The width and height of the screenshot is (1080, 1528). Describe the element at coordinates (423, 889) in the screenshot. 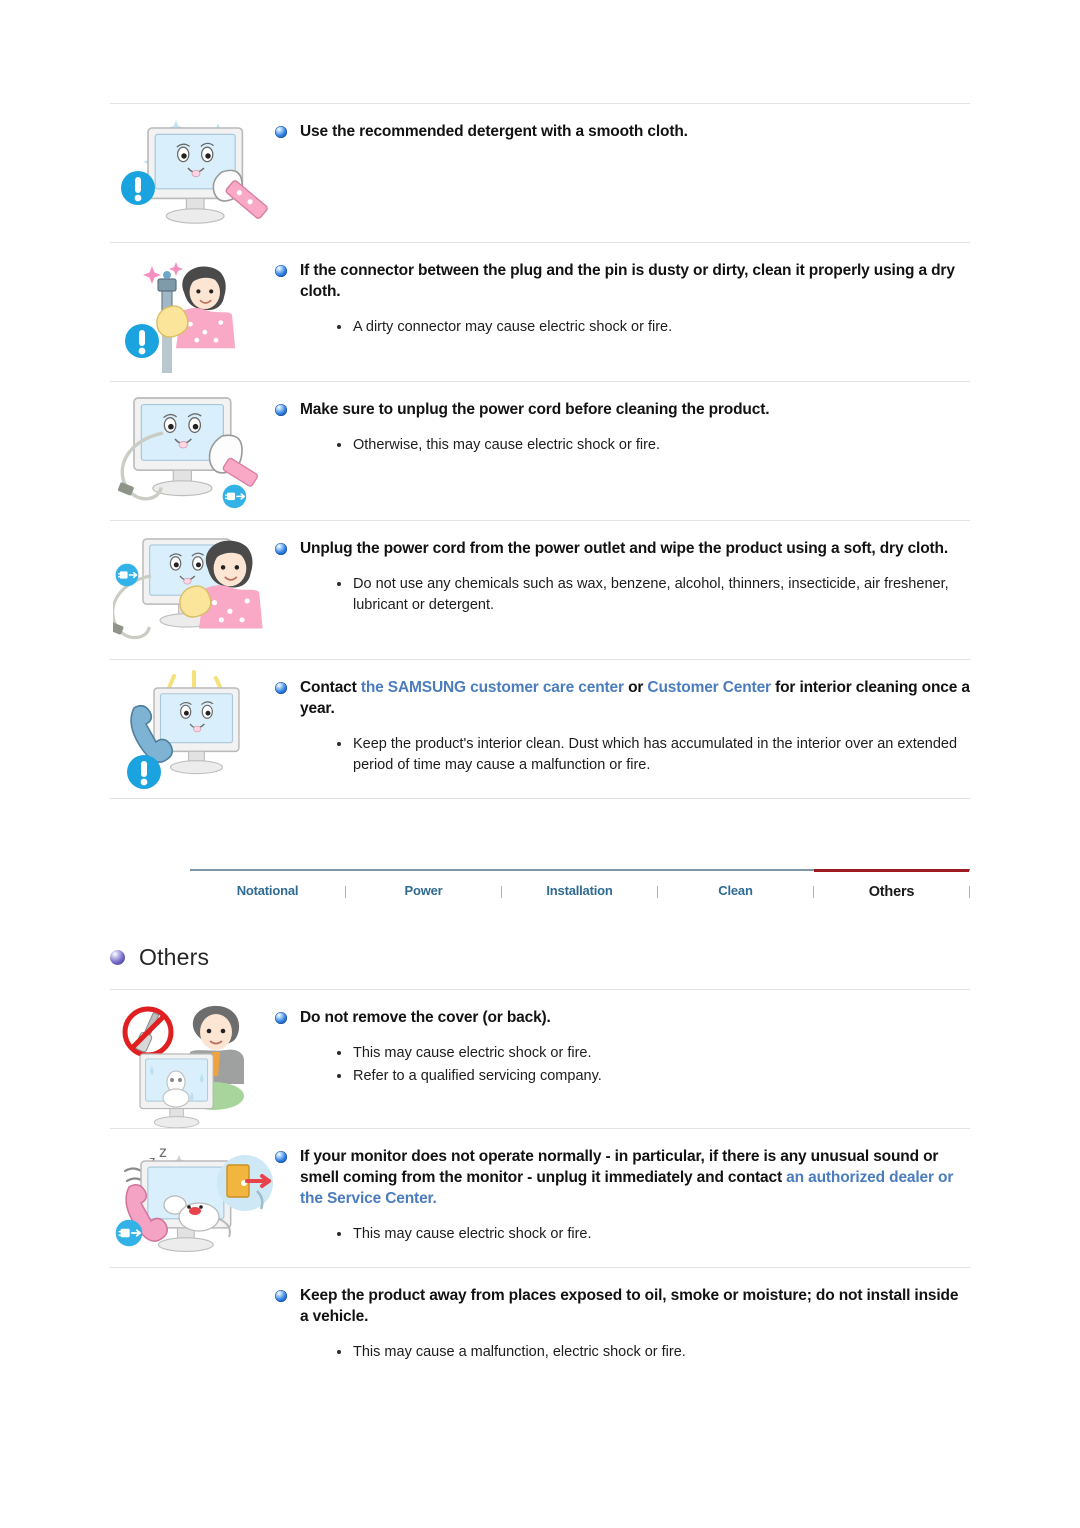

I see `tab-power: Power` at that location.